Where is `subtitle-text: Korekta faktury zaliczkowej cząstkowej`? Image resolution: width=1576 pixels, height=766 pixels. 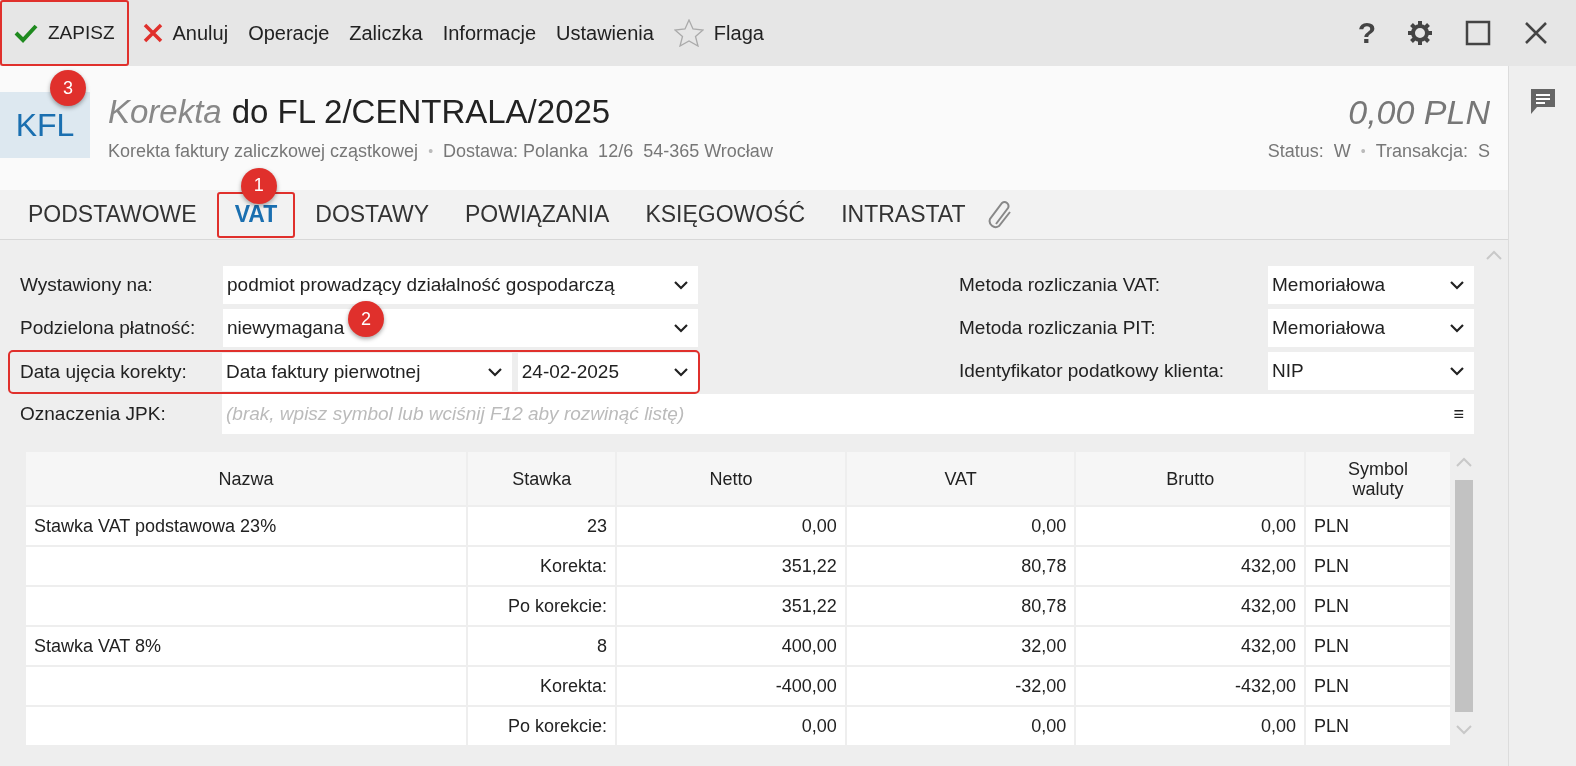
subtitle-text: Korekta faktury zaliczkowej cząstkowej is located at coordinates (263, 151).